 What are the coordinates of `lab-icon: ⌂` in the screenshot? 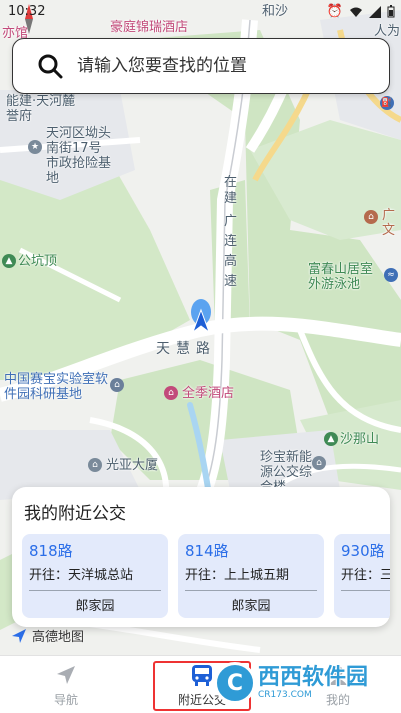 It's located at (117, 385).